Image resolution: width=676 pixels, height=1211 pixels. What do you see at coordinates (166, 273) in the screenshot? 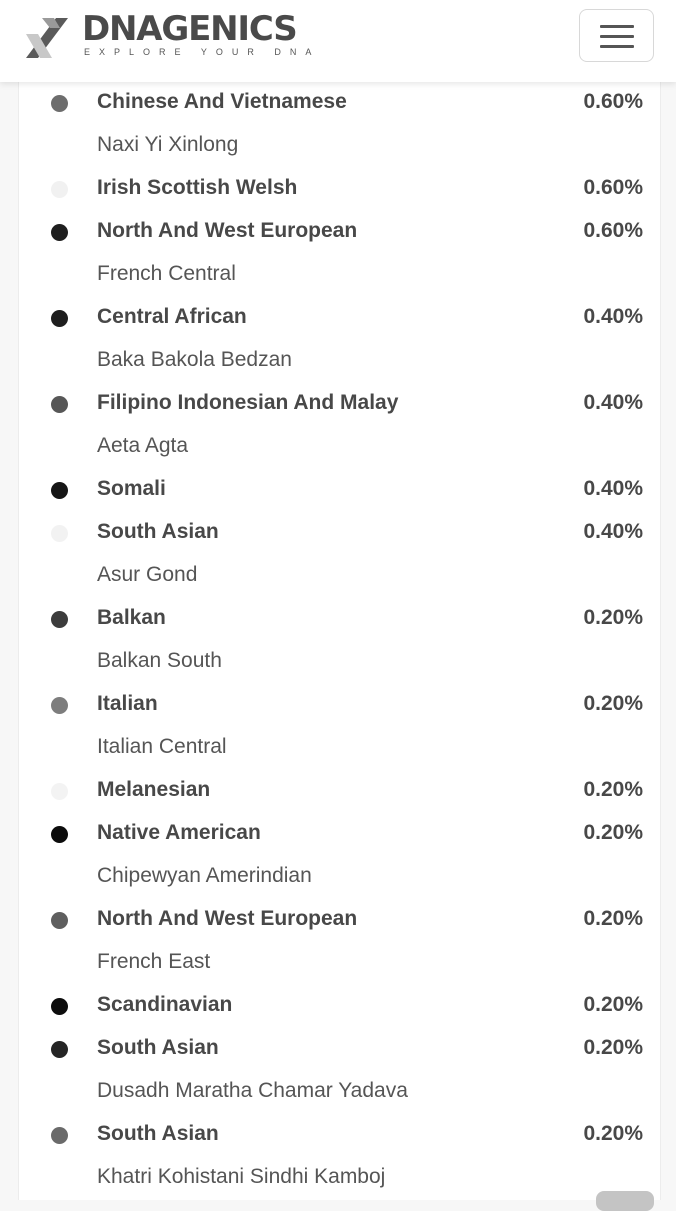
I see `subregion-name: French Central` at bounding box center [166, 273].